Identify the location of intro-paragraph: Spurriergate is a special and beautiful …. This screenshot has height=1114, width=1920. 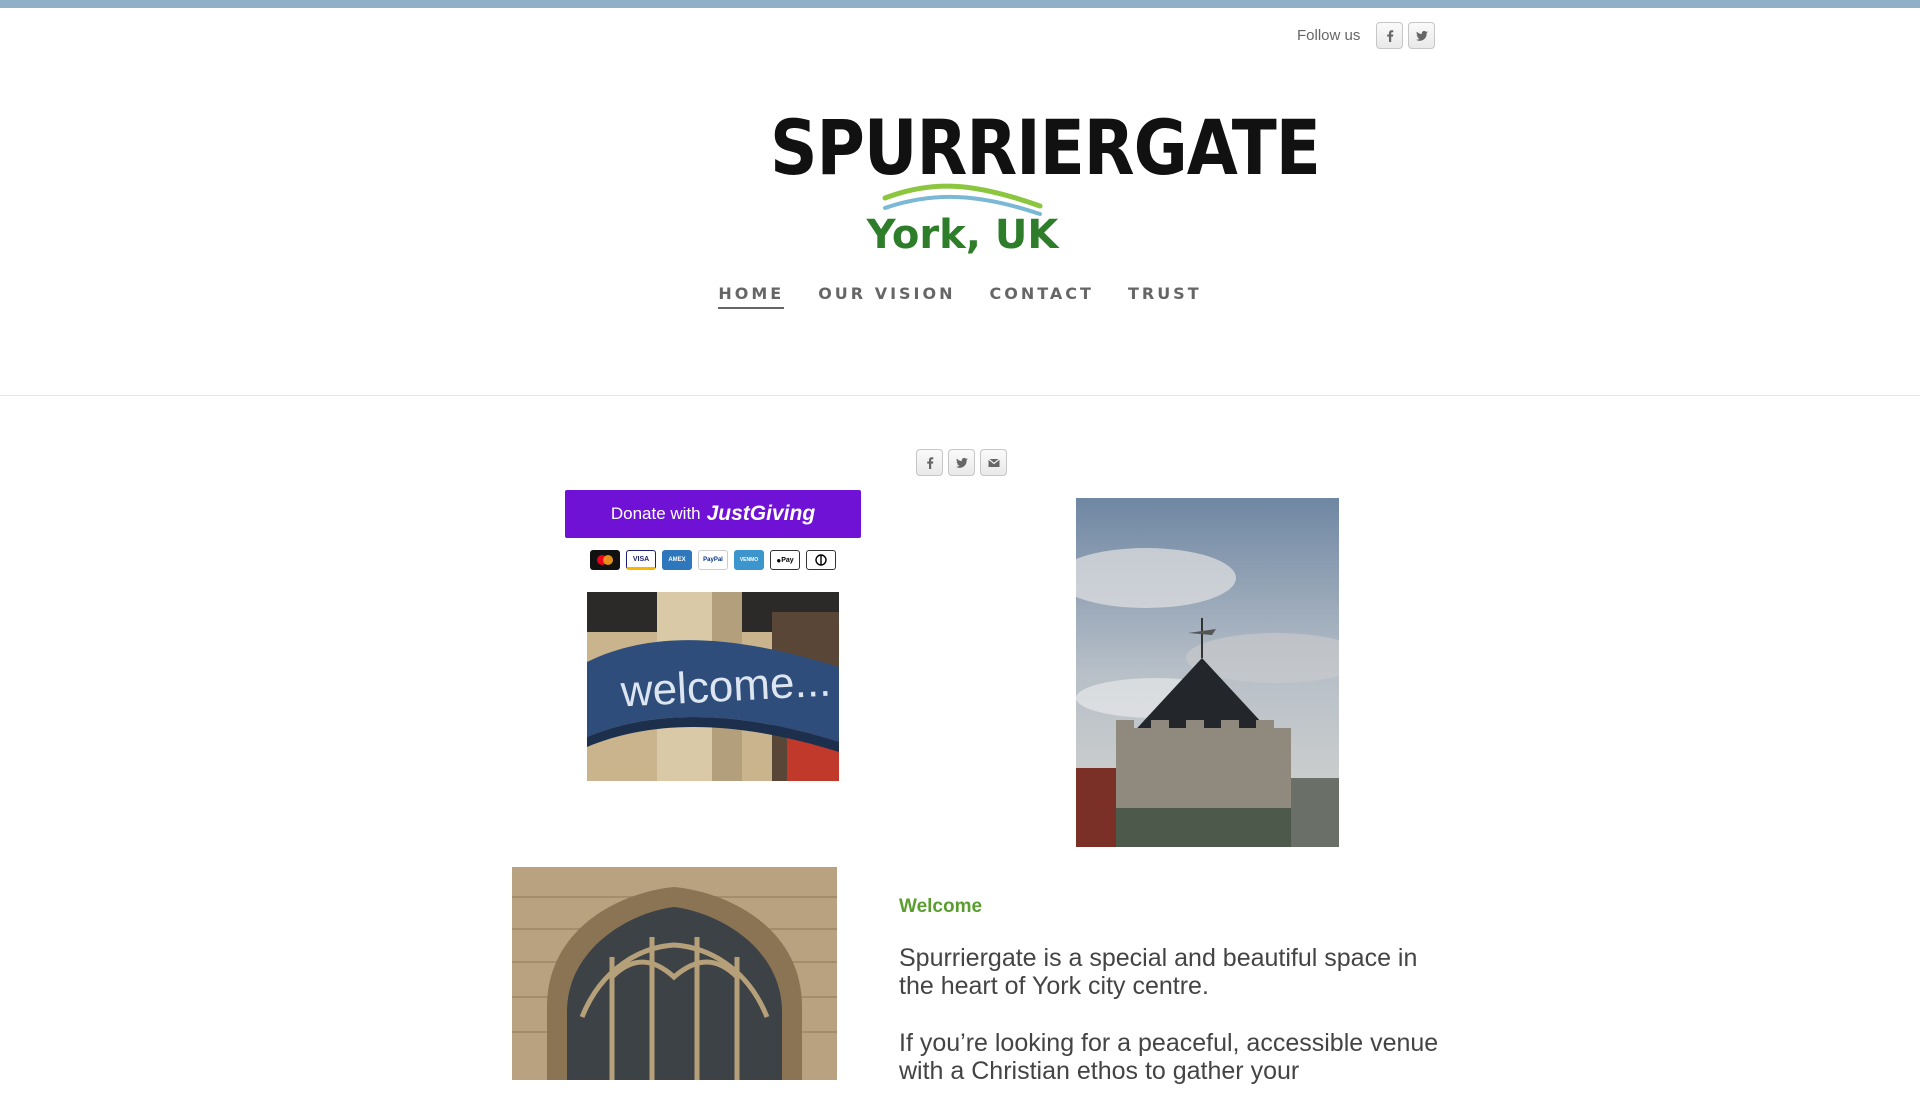
(1158, 972).